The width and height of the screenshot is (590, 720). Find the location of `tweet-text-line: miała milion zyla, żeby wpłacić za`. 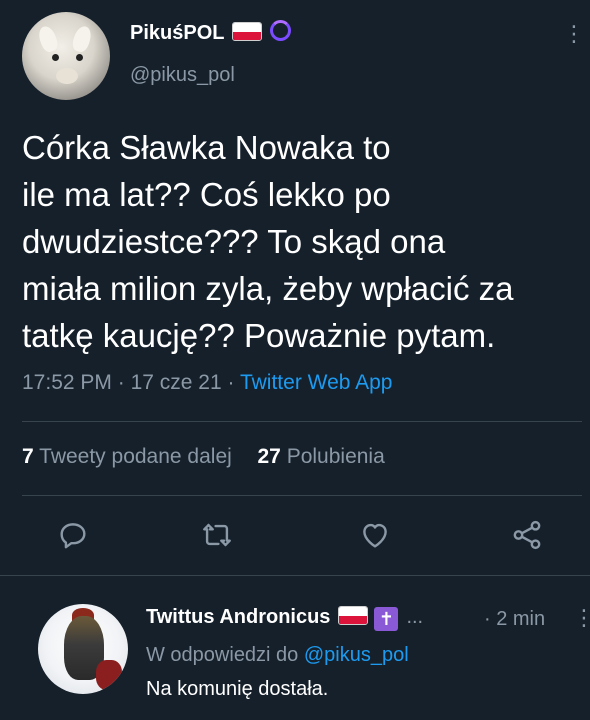

tweet-text-line: miała milion zyla, żeby wpłacić za is located at coordinates (268, 288).